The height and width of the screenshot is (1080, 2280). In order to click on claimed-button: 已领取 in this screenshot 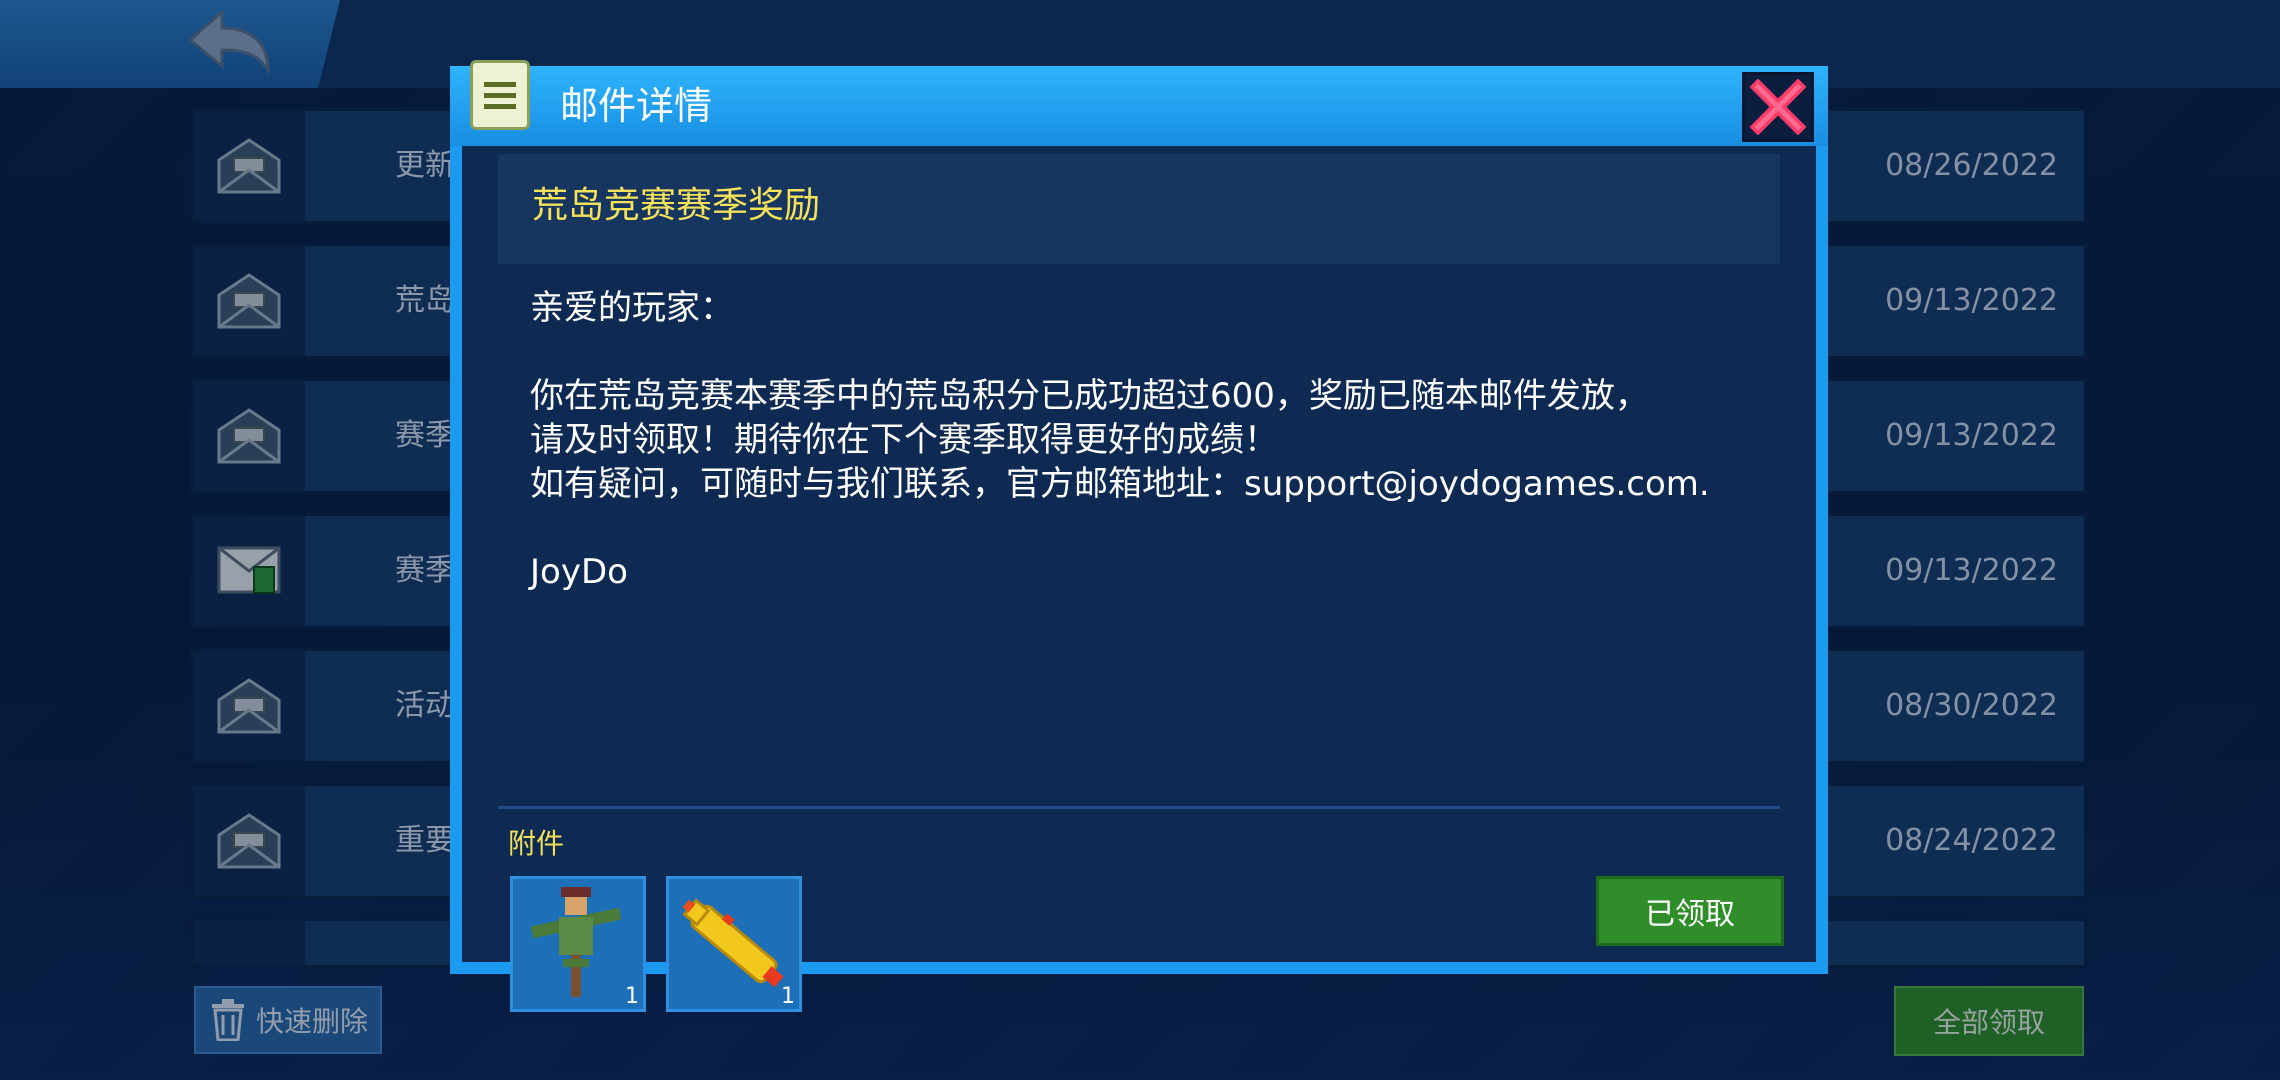, I will do `click(1690, 911)`.